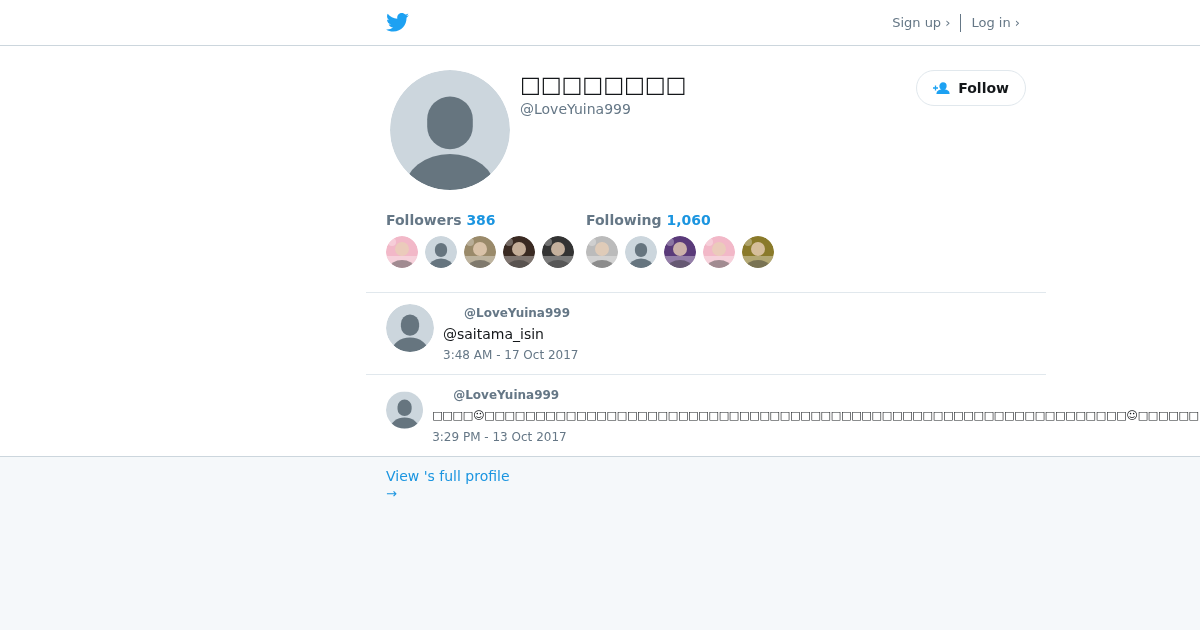  I want to click on bird-logo-icon, so click(397, 22).